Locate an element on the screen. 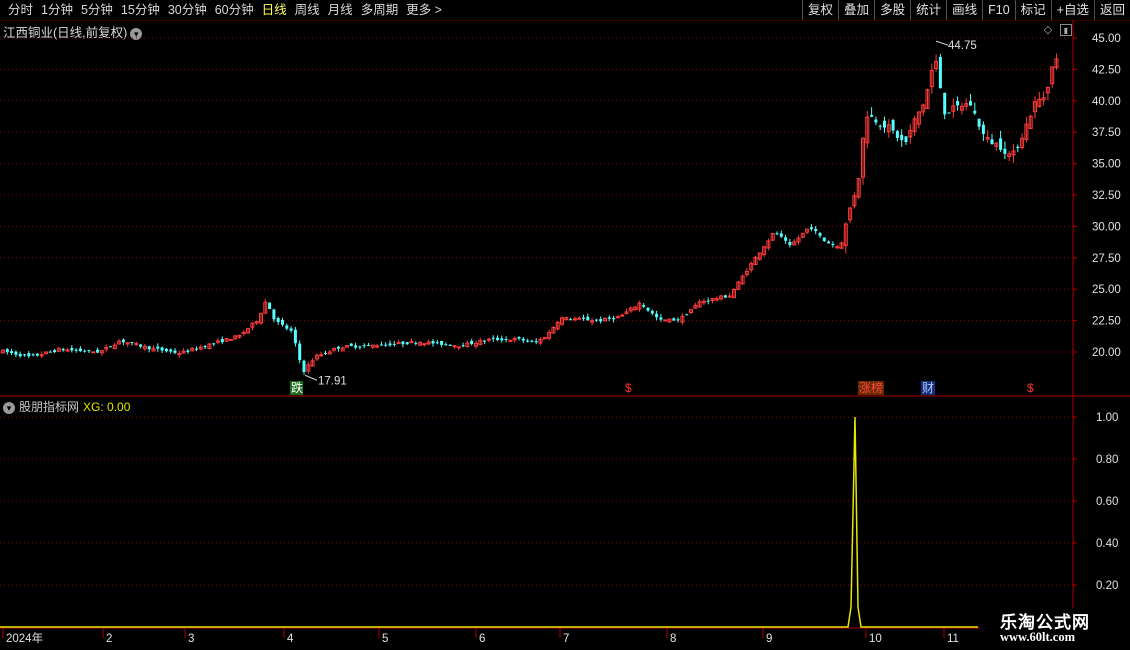  period-tab: 多周期 is located at coordinates (380, 10).